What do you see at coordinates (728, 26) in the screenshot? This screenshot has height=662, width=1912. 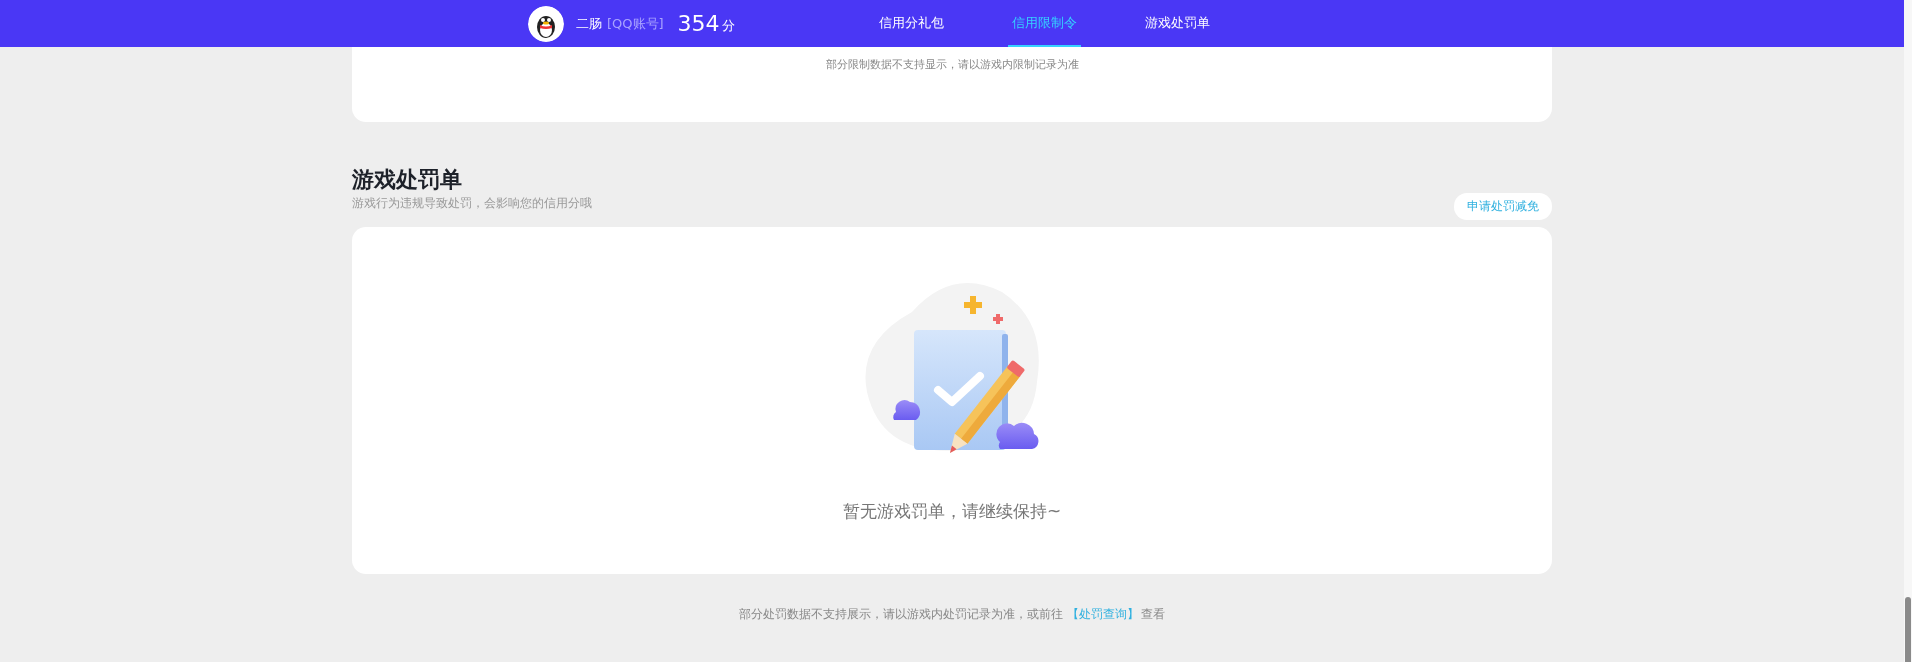 I see `score-unit: 分` at bounding box center [728, 26].